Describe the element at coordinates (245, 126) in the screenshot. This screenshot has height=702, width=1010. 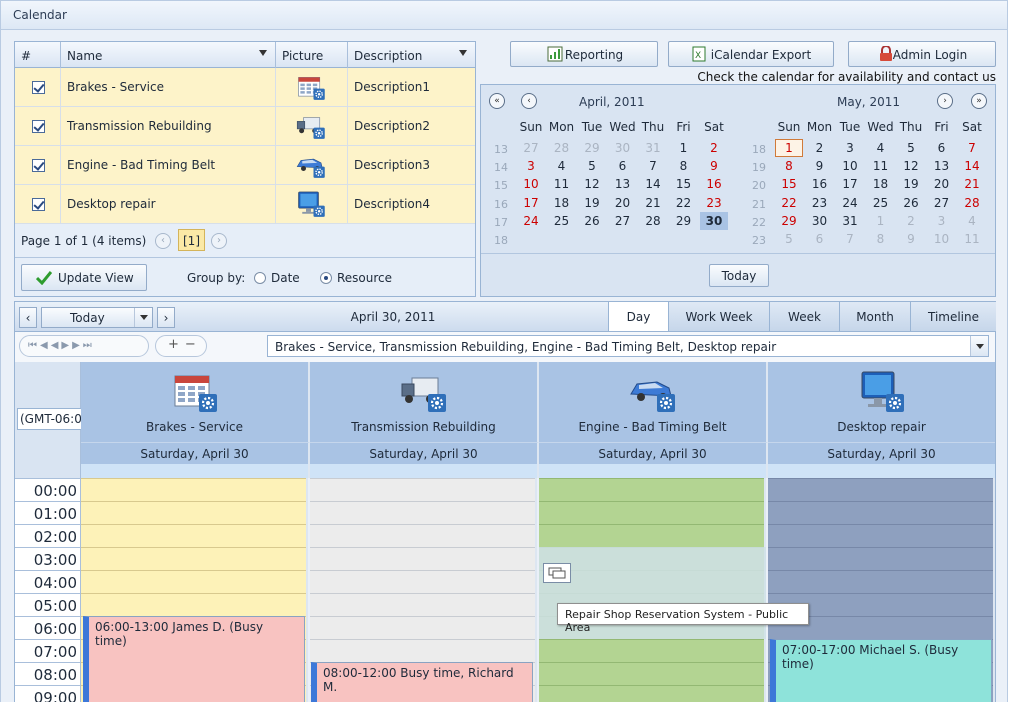
I see `table-row: Transmission Rebuilding Description2` at that location.